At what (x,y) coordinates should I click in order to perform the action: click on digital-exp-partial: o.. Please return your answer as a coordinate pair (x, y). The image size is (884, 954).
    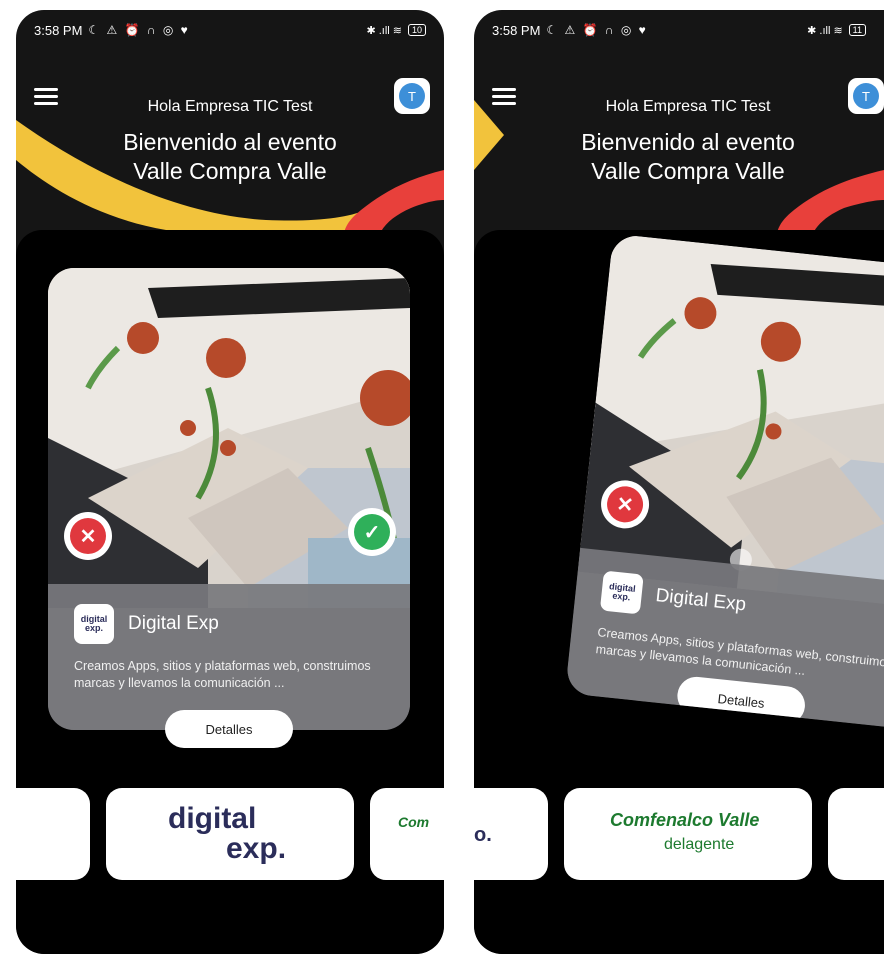
    Looking at the image, I should click on (483, 835).